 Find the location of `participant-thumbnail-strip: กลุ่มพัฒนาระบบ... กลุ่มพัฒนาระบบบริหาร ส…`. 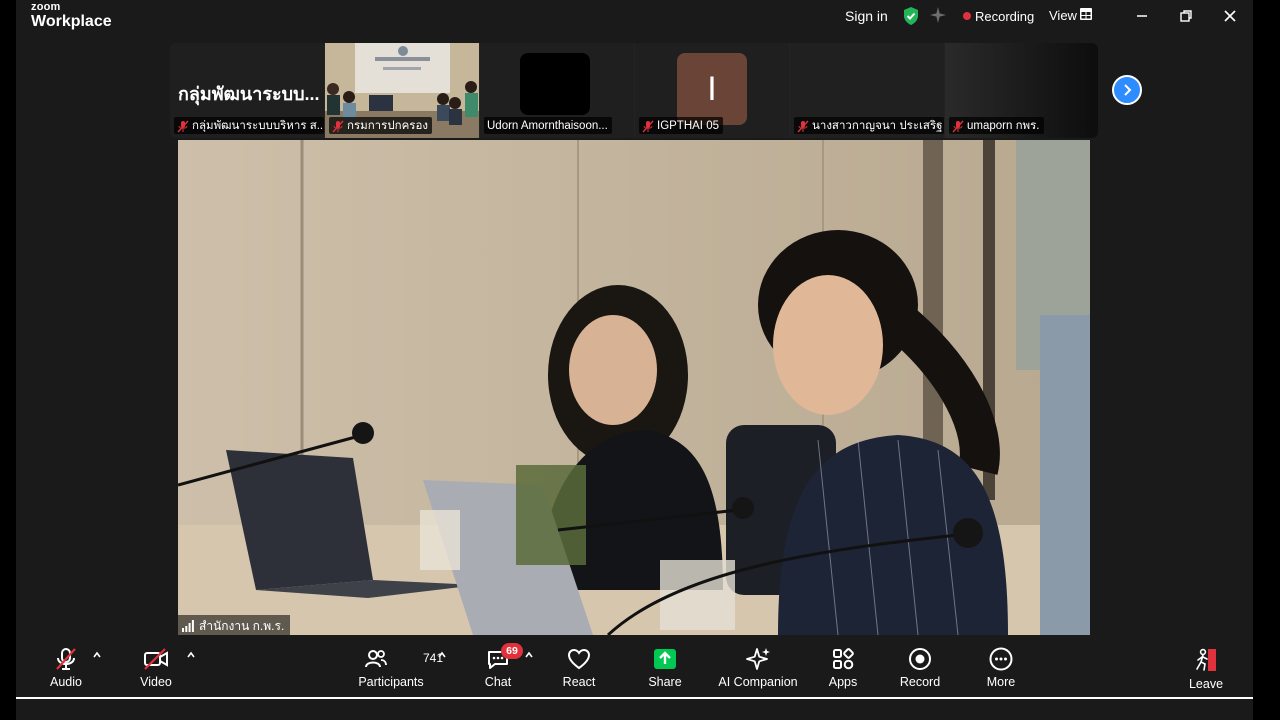

participant-thumbnail-strip: กลุ่มพัฒนาระบบ... กลุ่มพัฒนาระบบบริหาร ส… is located at coordinates (634, 90).